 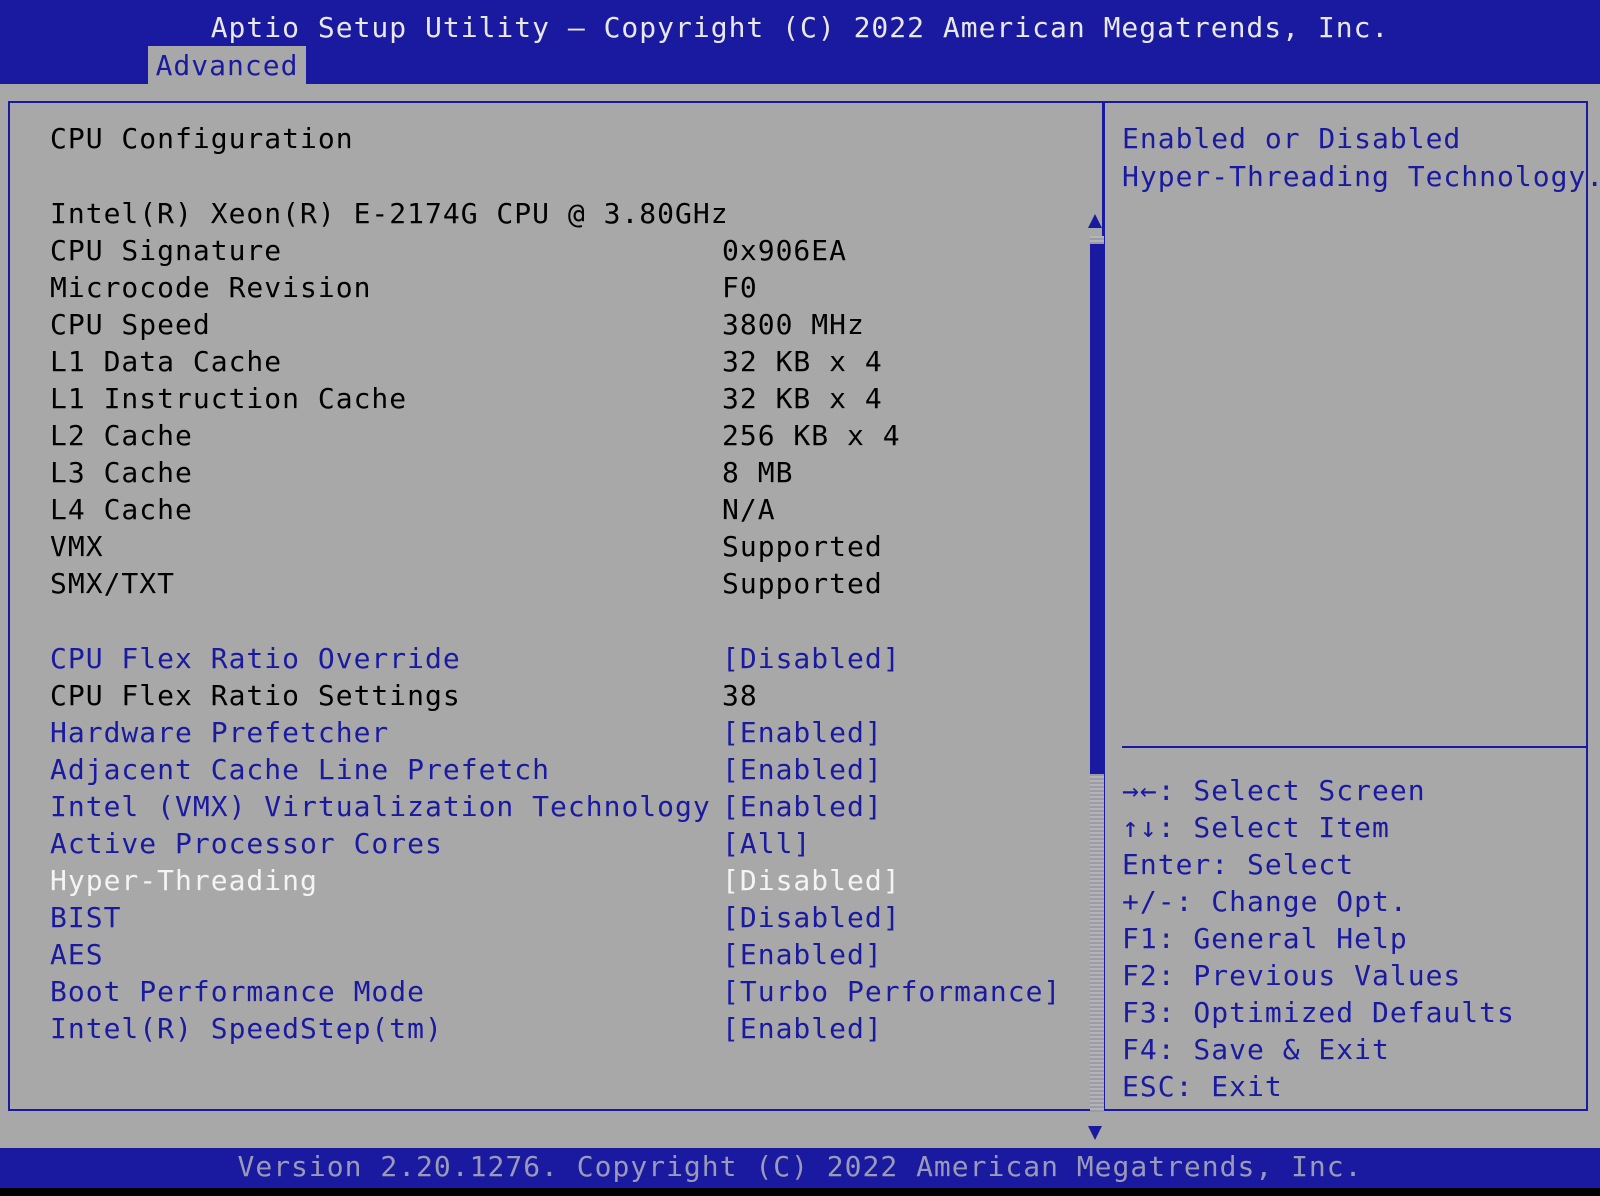 I want to click on setting-adjacent-cache-line-prefetch: Adjacent Cache Line Prefetch [Enabled], so click(x=466, y=770).